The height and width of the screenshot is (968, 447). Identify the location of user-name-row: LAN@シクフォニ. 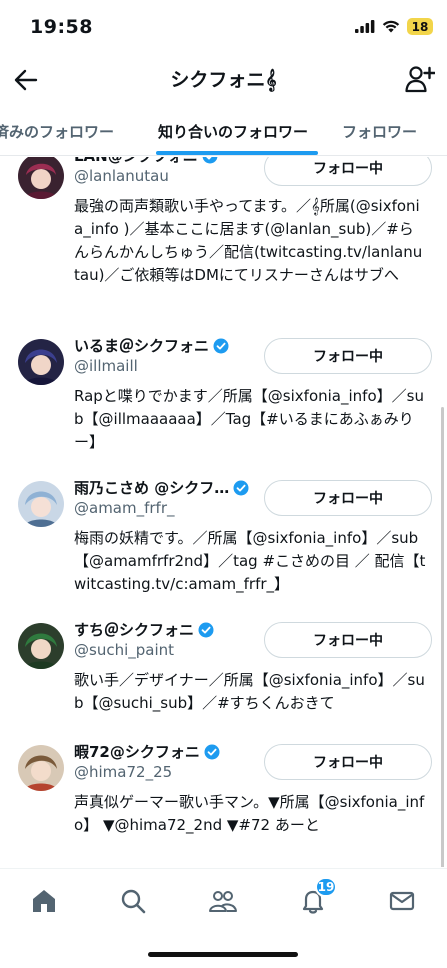
(146, 161).